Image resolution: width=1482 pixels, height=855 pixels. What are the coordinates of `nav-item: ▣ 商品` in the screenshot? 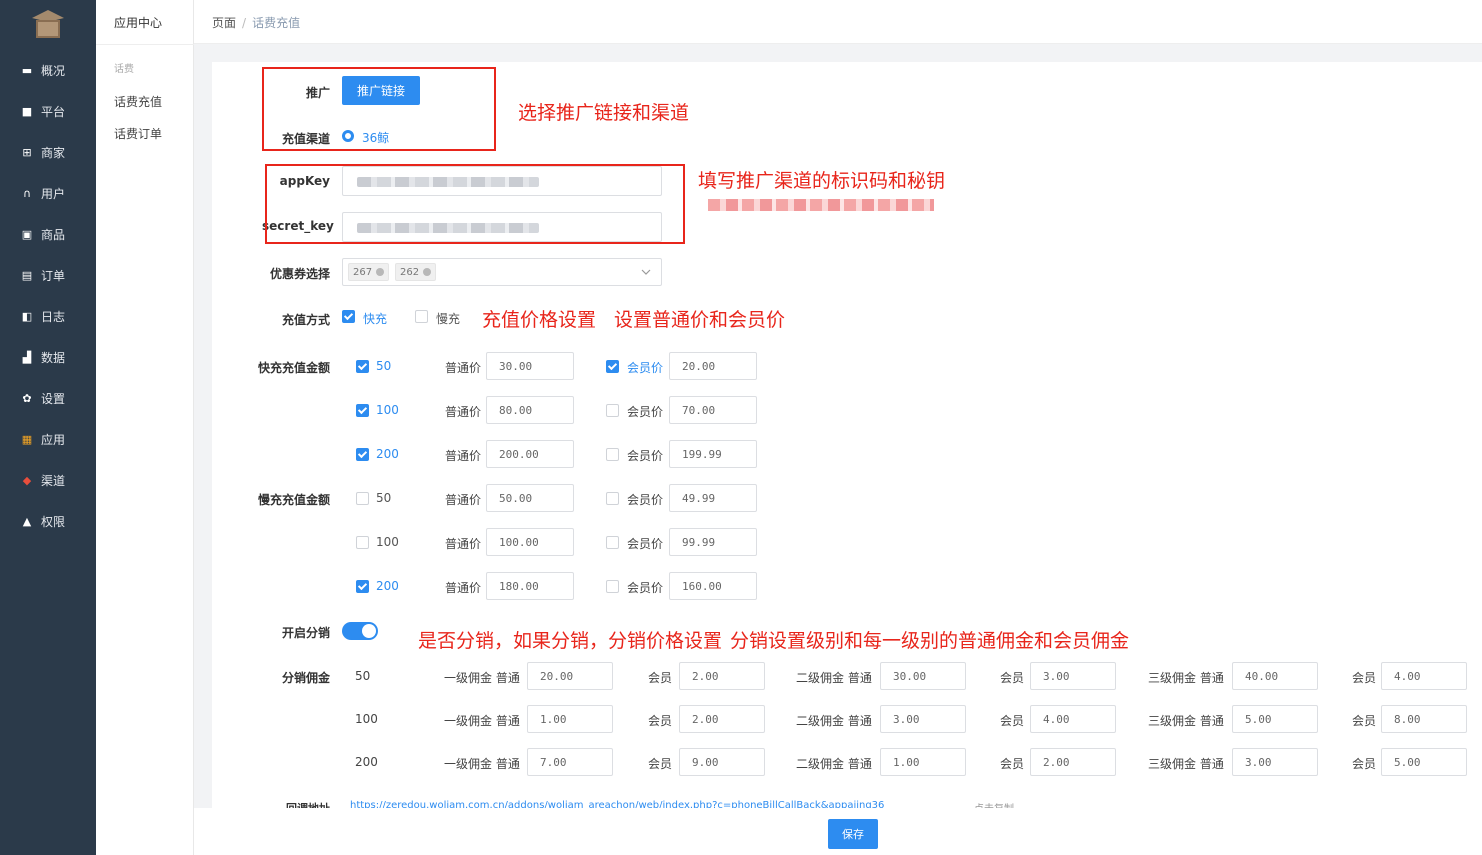 It's located at (48, 234).